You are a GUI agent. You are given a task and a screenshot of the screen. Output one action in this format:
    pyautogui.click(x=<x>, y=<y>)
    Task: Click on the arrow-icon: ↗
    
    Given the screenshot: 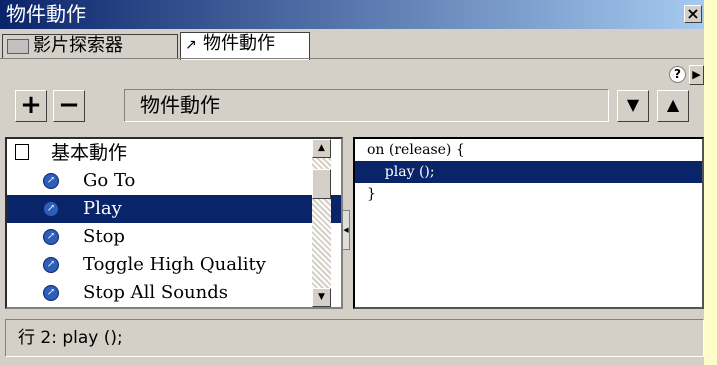 What is the action you would take?
    pyautogui.click(x=191, y=45)
    